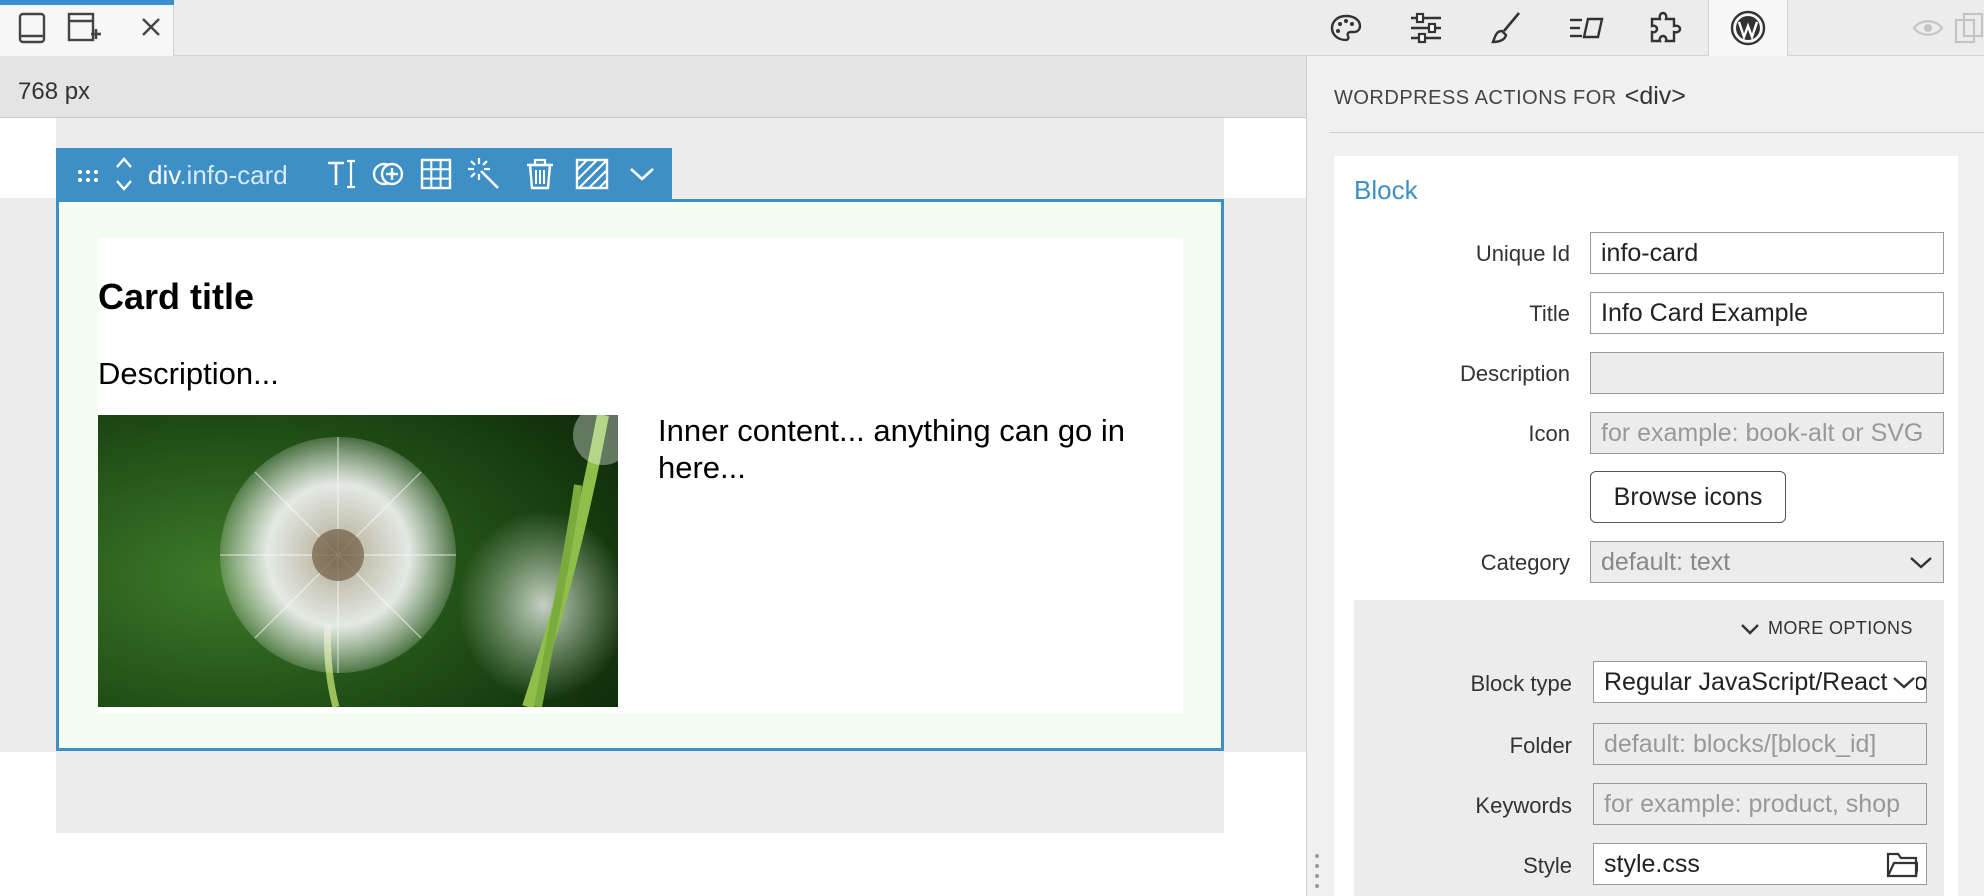  What do you see at coordinates (592, 174) in the screenshot?
I see `hatch-icon` at bounding box center [592, 174].